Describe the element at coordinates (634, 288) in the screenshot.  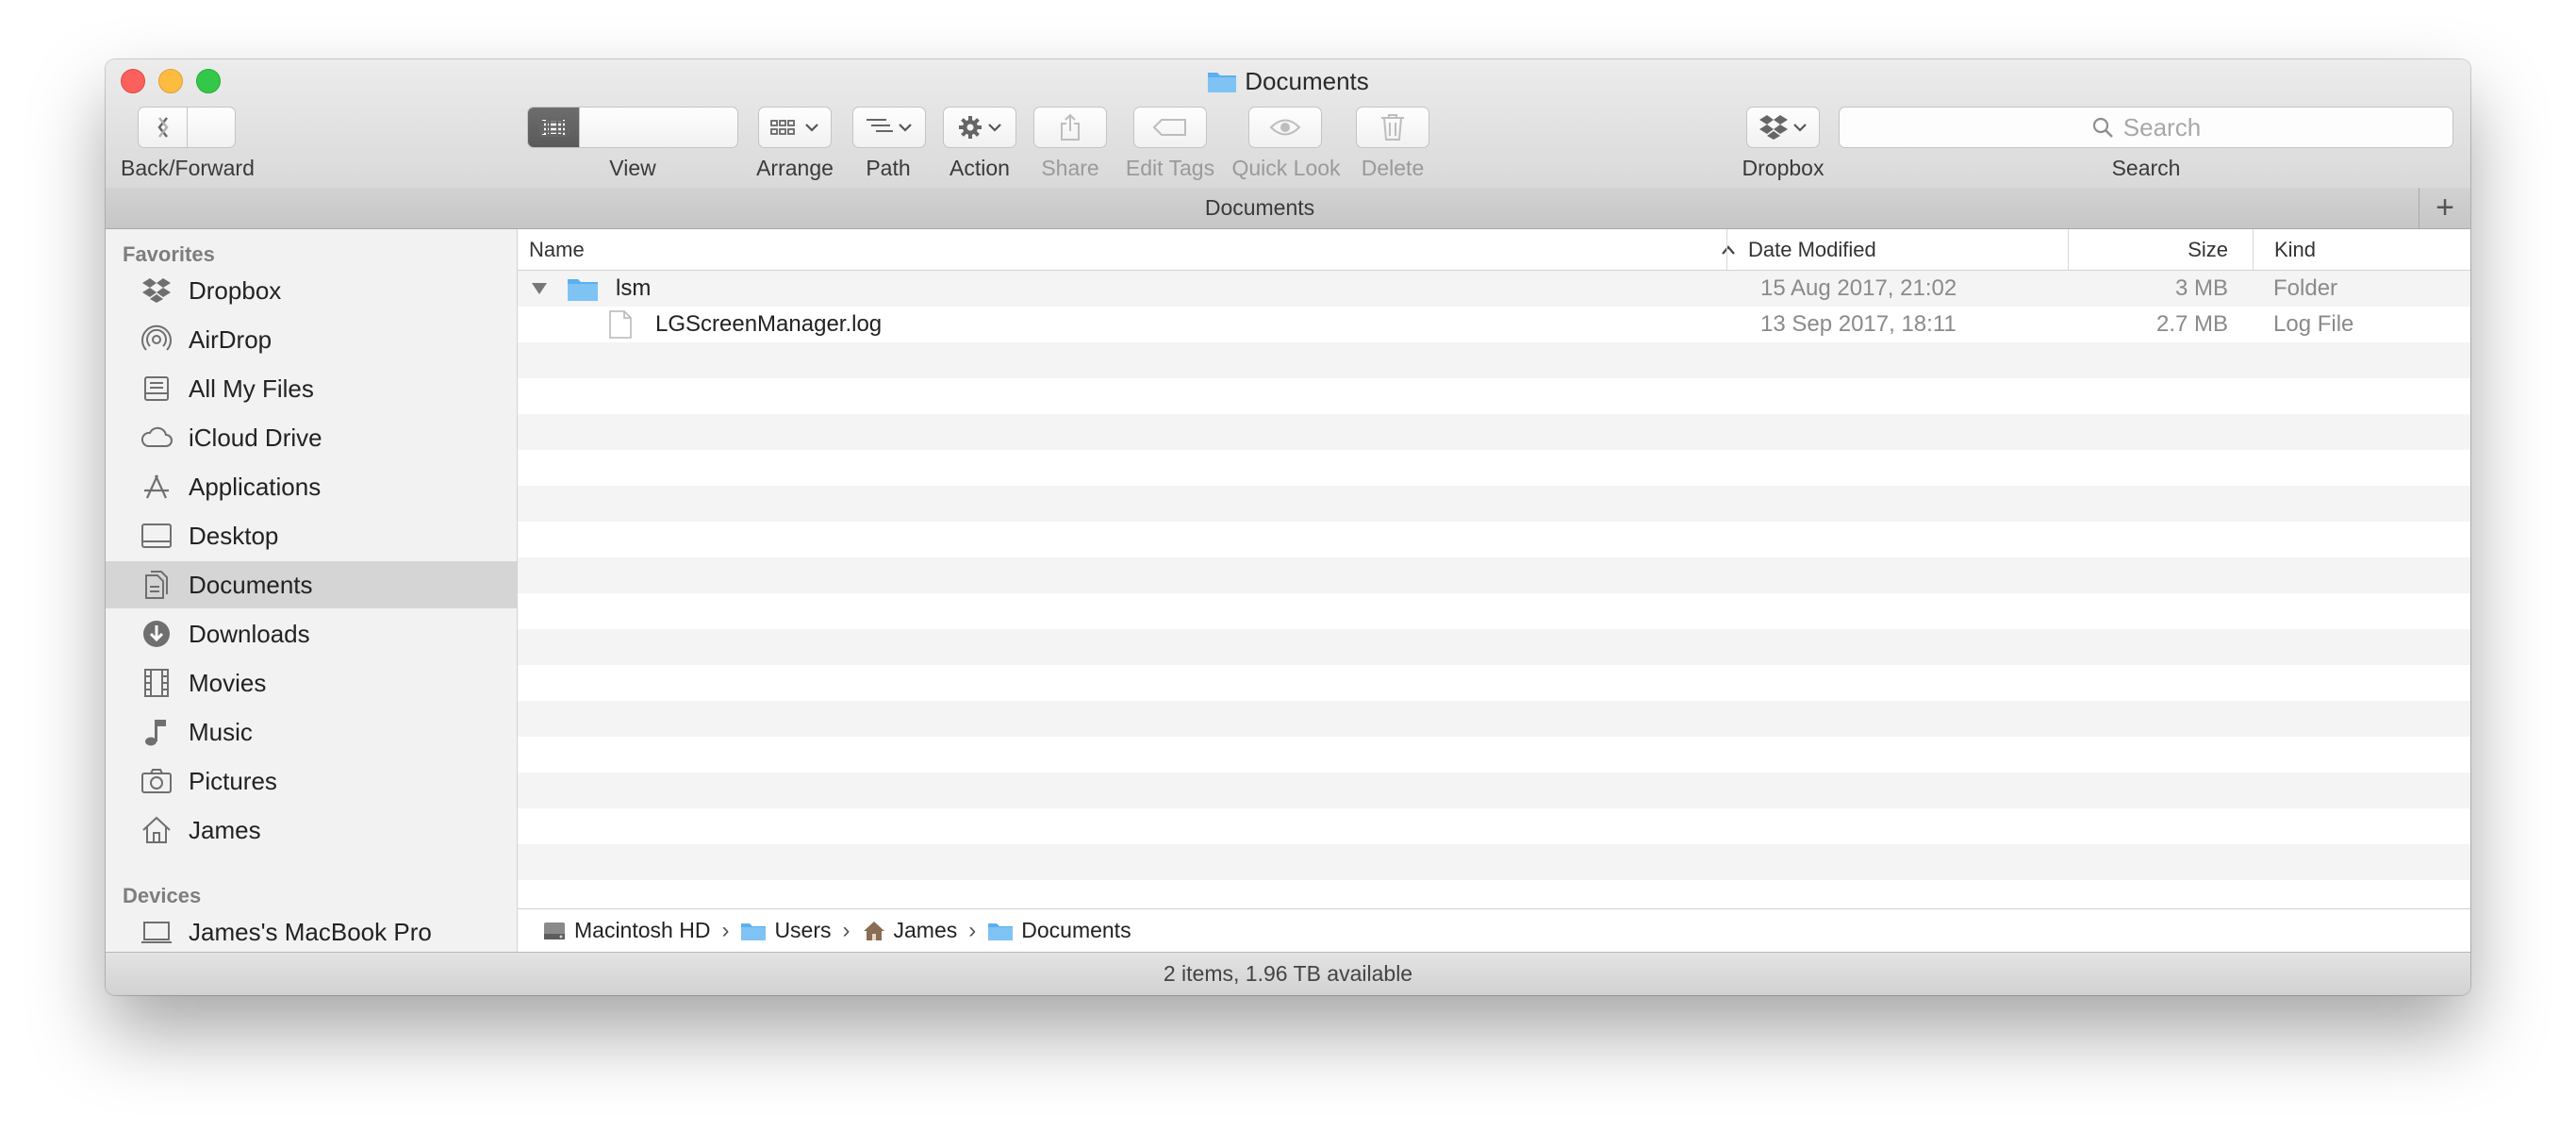
I see `file-name: lsm` at that location.